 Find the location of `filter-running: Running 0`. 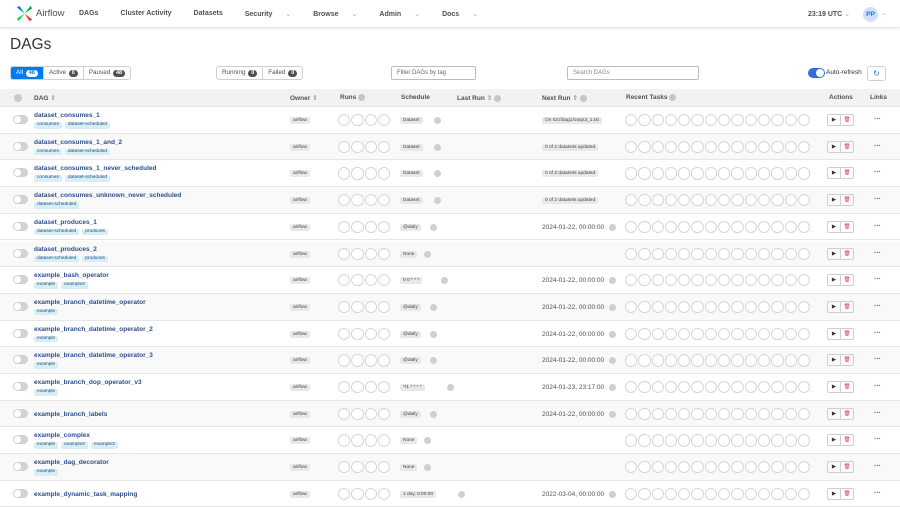

filter-running: Running 0 is located at coordinates (240, 73).